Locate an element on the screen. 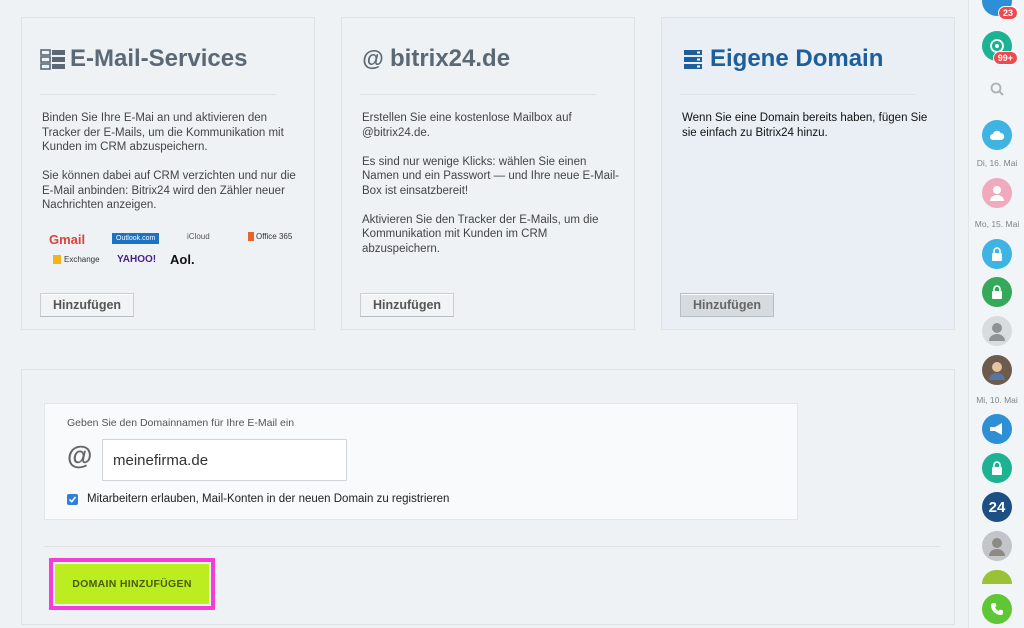  date-label: Mi, 10. Mai is located at coordinates (997, 400).